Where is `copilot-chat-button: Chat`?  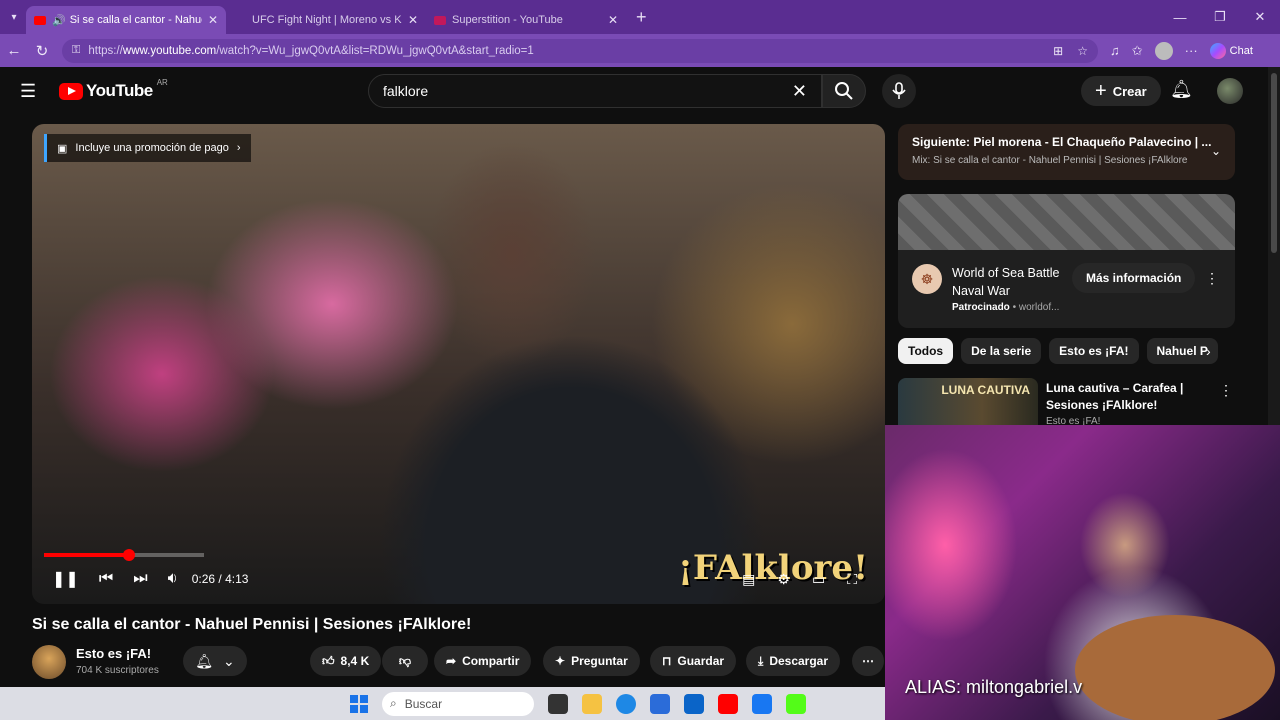 copilot-chat-button: Chat is located at coordinates (1231, 50).